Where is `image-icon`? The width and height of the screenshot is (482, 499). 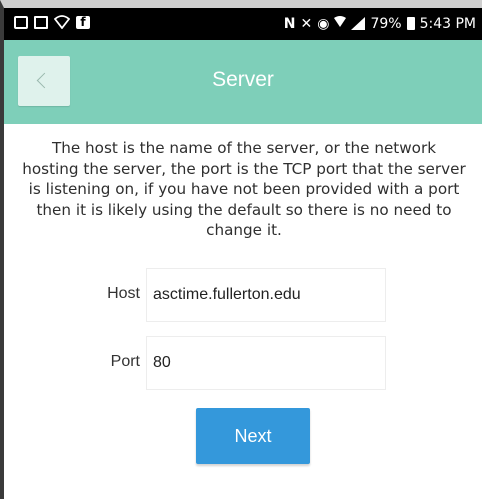
image-icon is located at coordinates (41, 22).